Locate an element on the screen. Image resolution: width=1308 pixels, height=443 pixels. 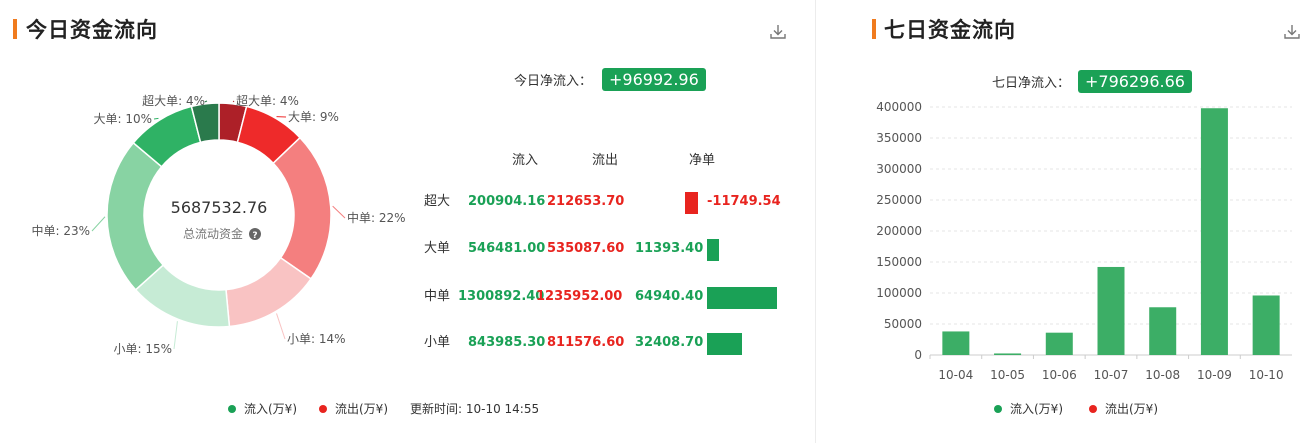
col-header-inflow: 流入 is located at coordinates (525, 160).